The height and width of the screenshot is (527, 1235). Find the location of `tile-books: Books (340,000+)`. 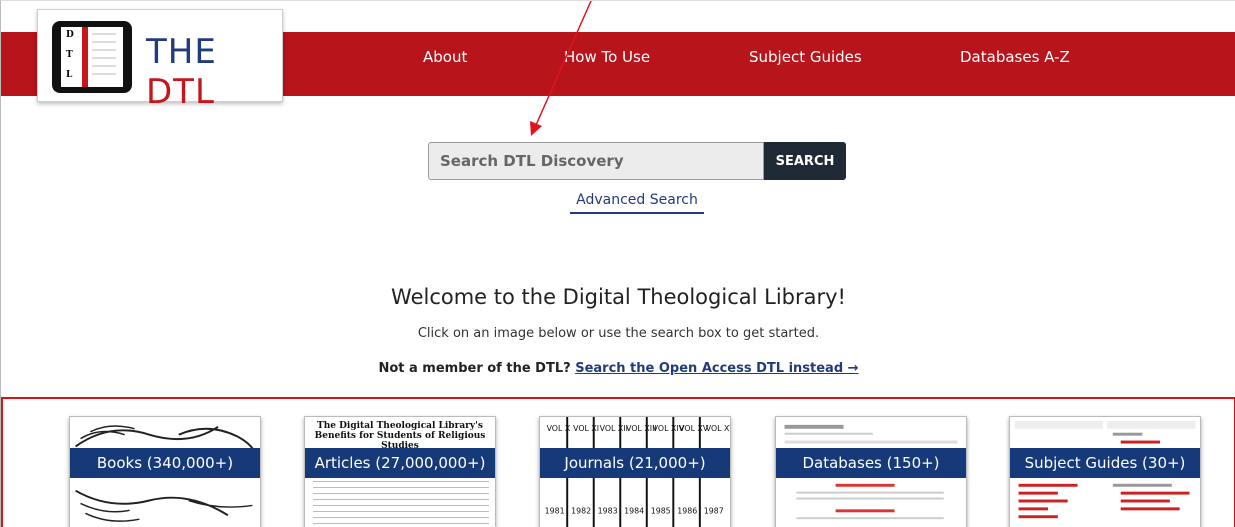

tile-books: Books (340,000+) is located at coordinates (165, 471).